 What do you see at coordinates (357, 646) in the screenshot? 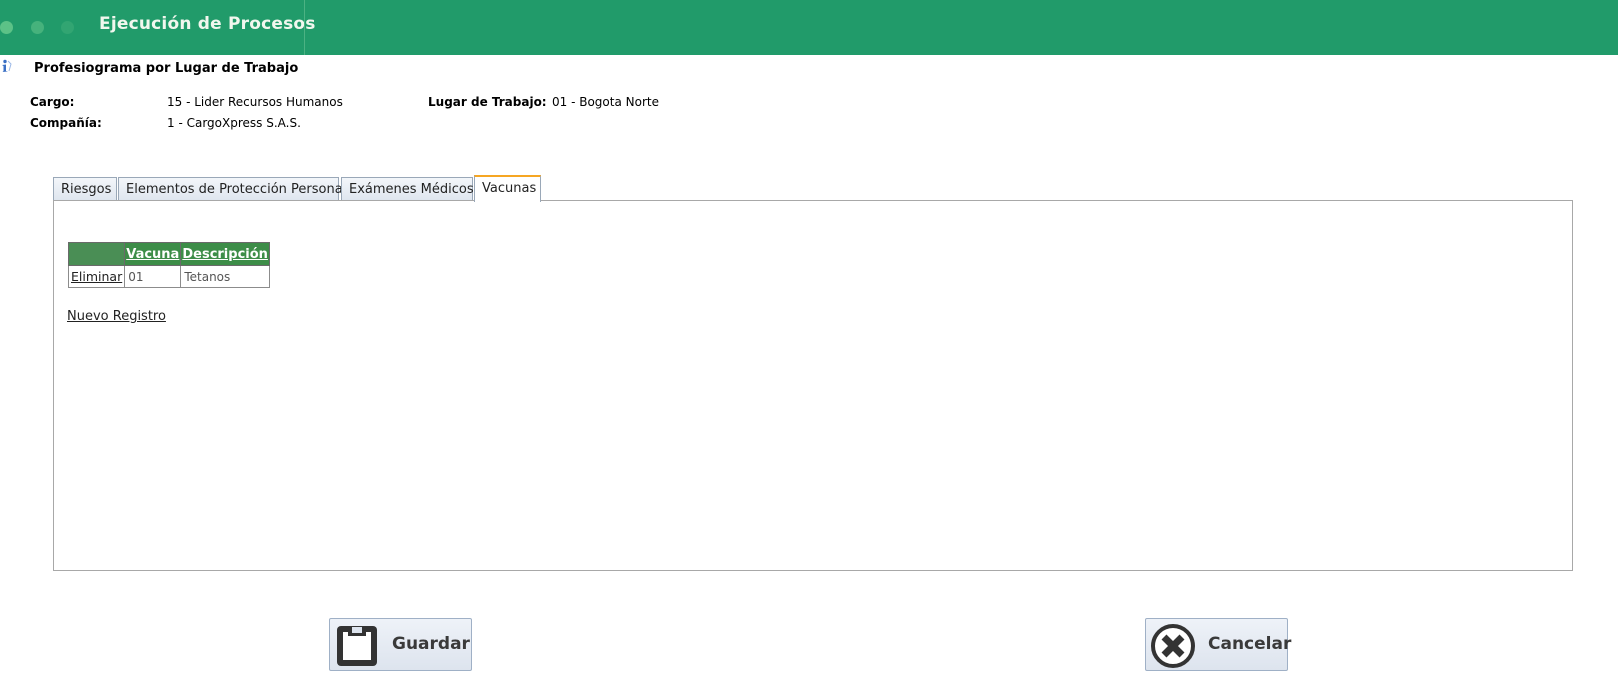
I see `floppy-disk-icon` at bounding box center [357, 646].